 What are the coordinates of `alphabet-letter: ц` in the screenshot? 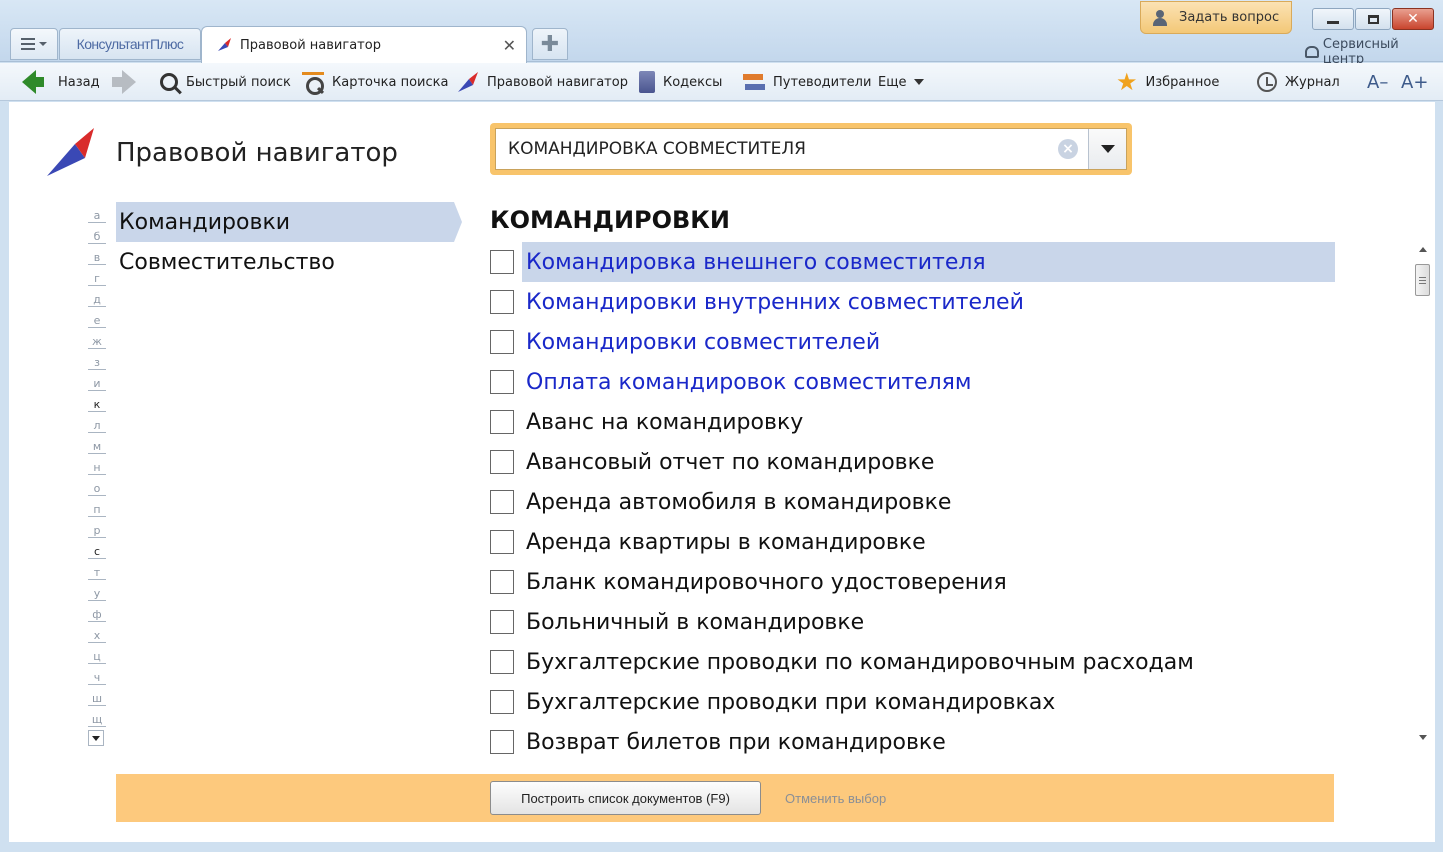 It's located at (97, 653).